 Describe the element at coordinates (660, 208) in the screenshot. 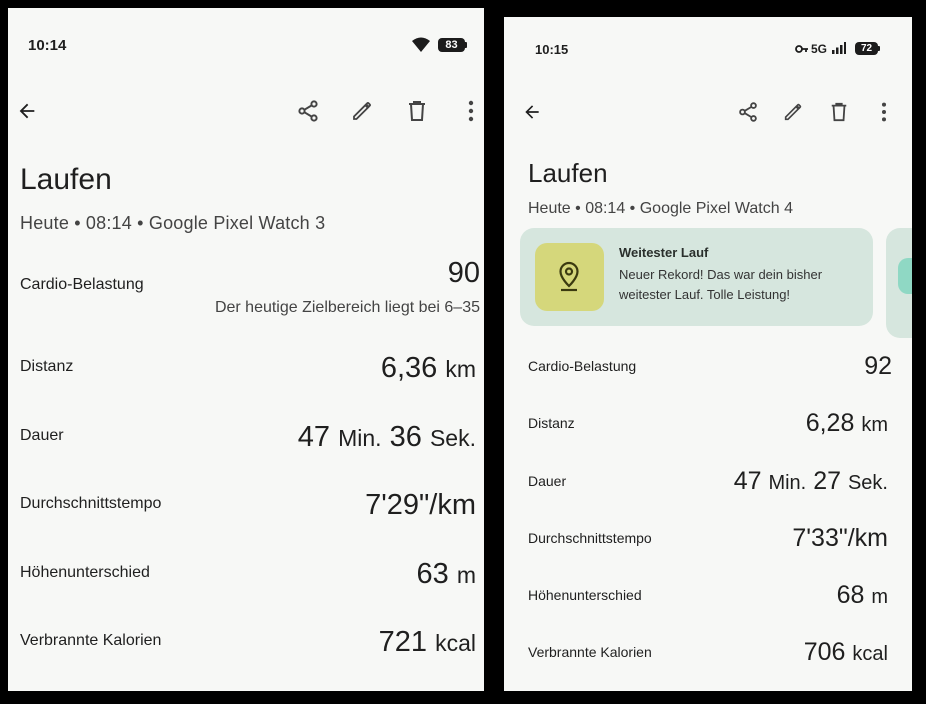

I see `page-subtitle: Heute • 08:14 • Google Pixel Watch 4` at that location.